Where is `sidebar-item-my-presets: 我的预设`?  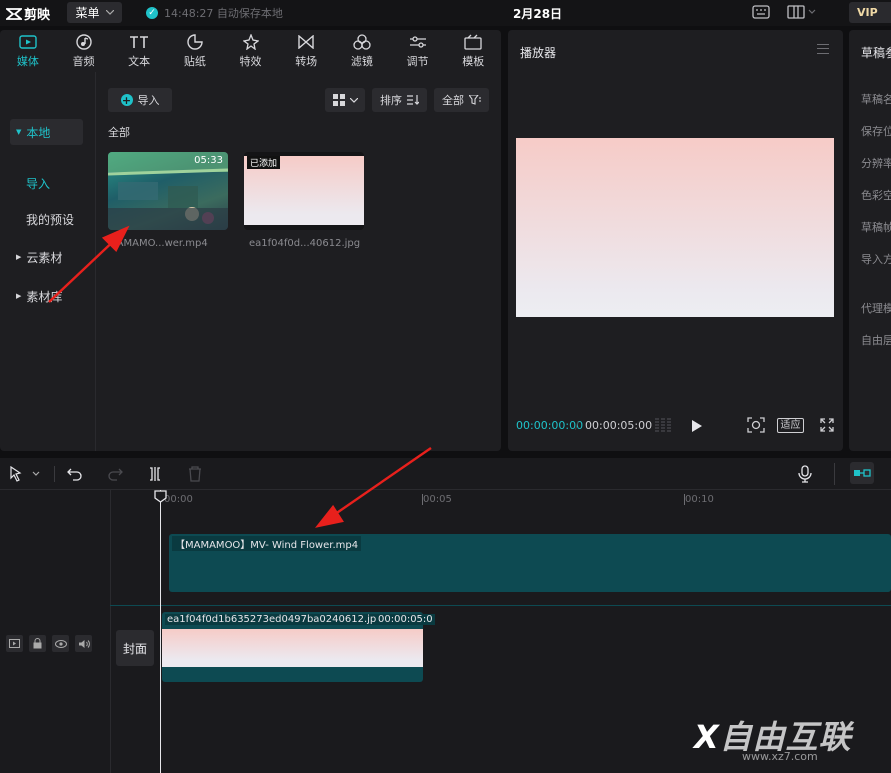 sidebar-item-my-presets: 我的预设 is located at coordinates (50, 219).